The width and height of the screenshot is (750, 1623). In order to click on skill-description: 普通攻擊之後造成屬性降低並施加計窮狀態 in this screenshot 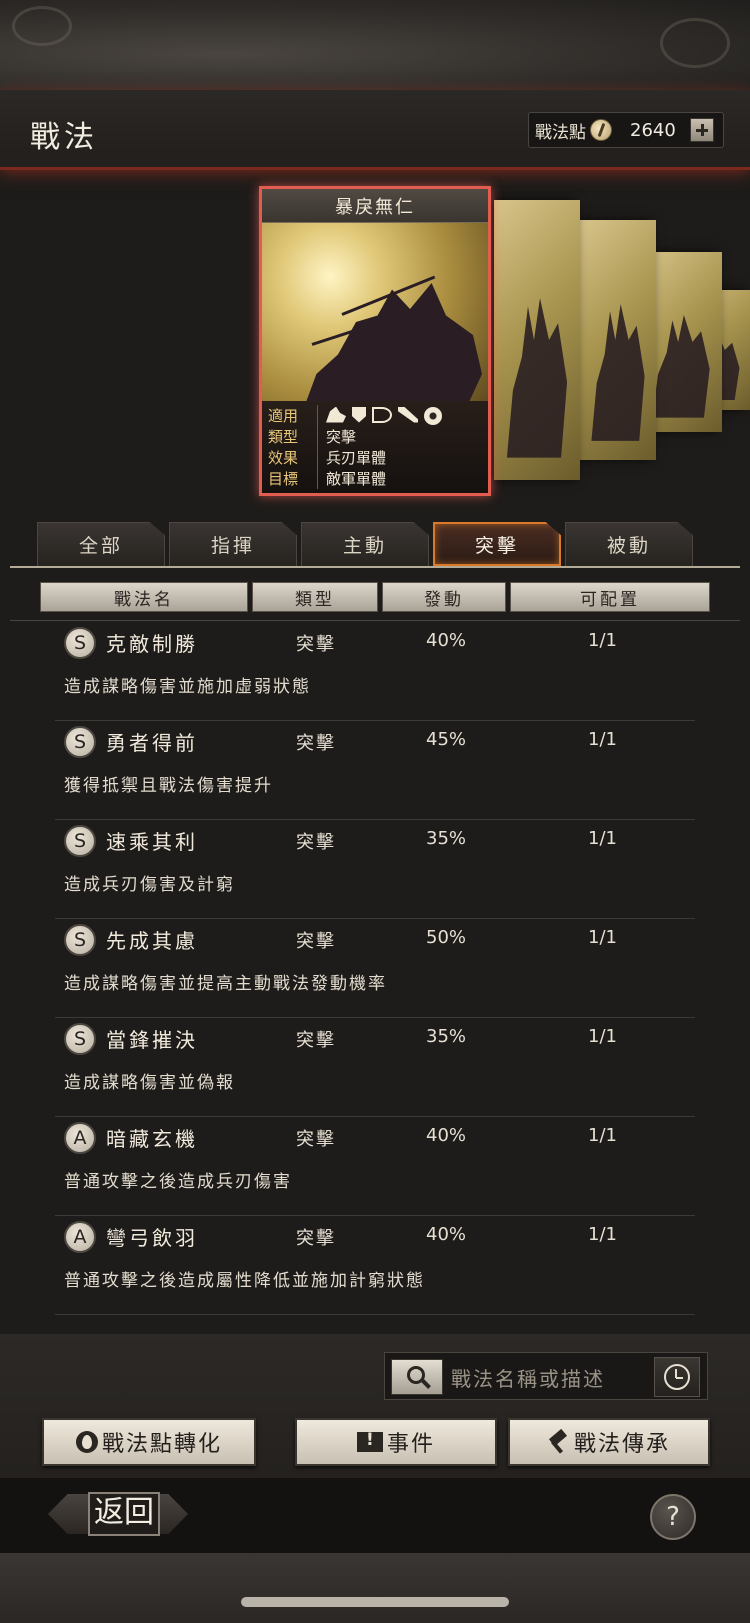, I will do `click(244, 1281)`.